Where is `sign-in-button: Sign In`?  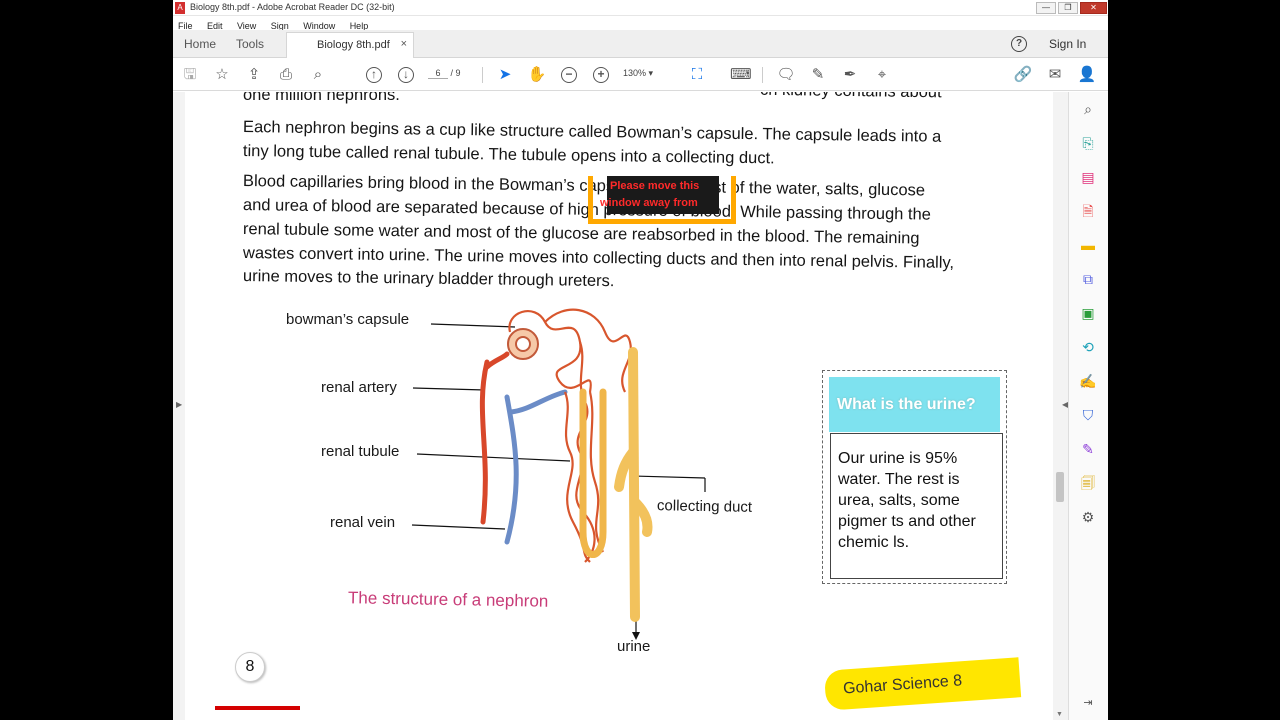 sign-in-button: Sign In is located at coordinates (1067, 44).